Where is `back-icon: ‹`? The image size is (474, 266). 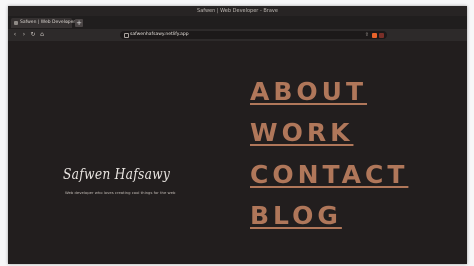 back-icon: ‹ is located at coordinates (15, 35).